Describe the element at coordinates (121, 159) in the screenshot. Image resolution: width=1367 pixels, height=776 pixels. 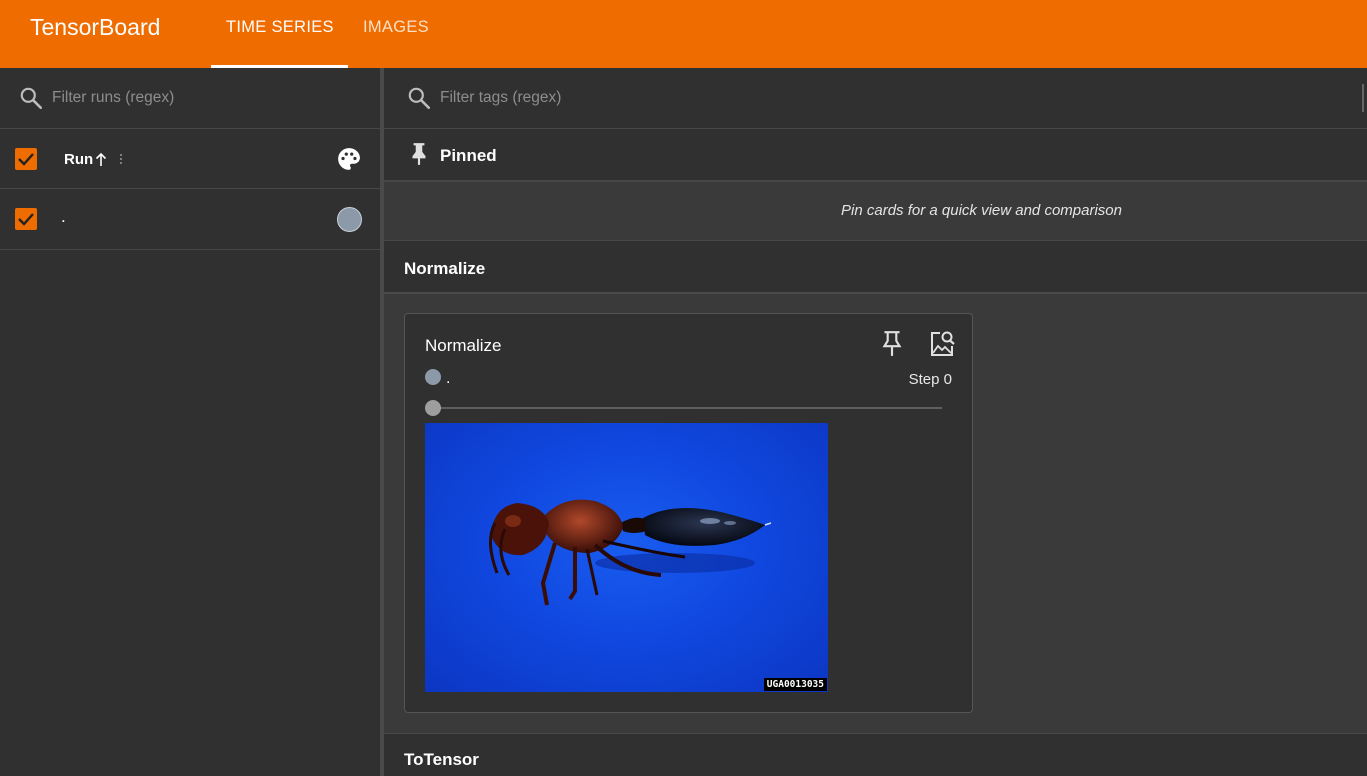
I see `column-menu-icon` at that location.